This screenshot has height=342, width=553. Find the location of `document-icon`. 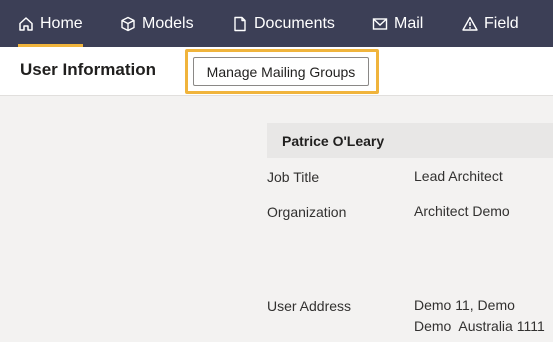

document-icon is located at coordinates (240, 24).